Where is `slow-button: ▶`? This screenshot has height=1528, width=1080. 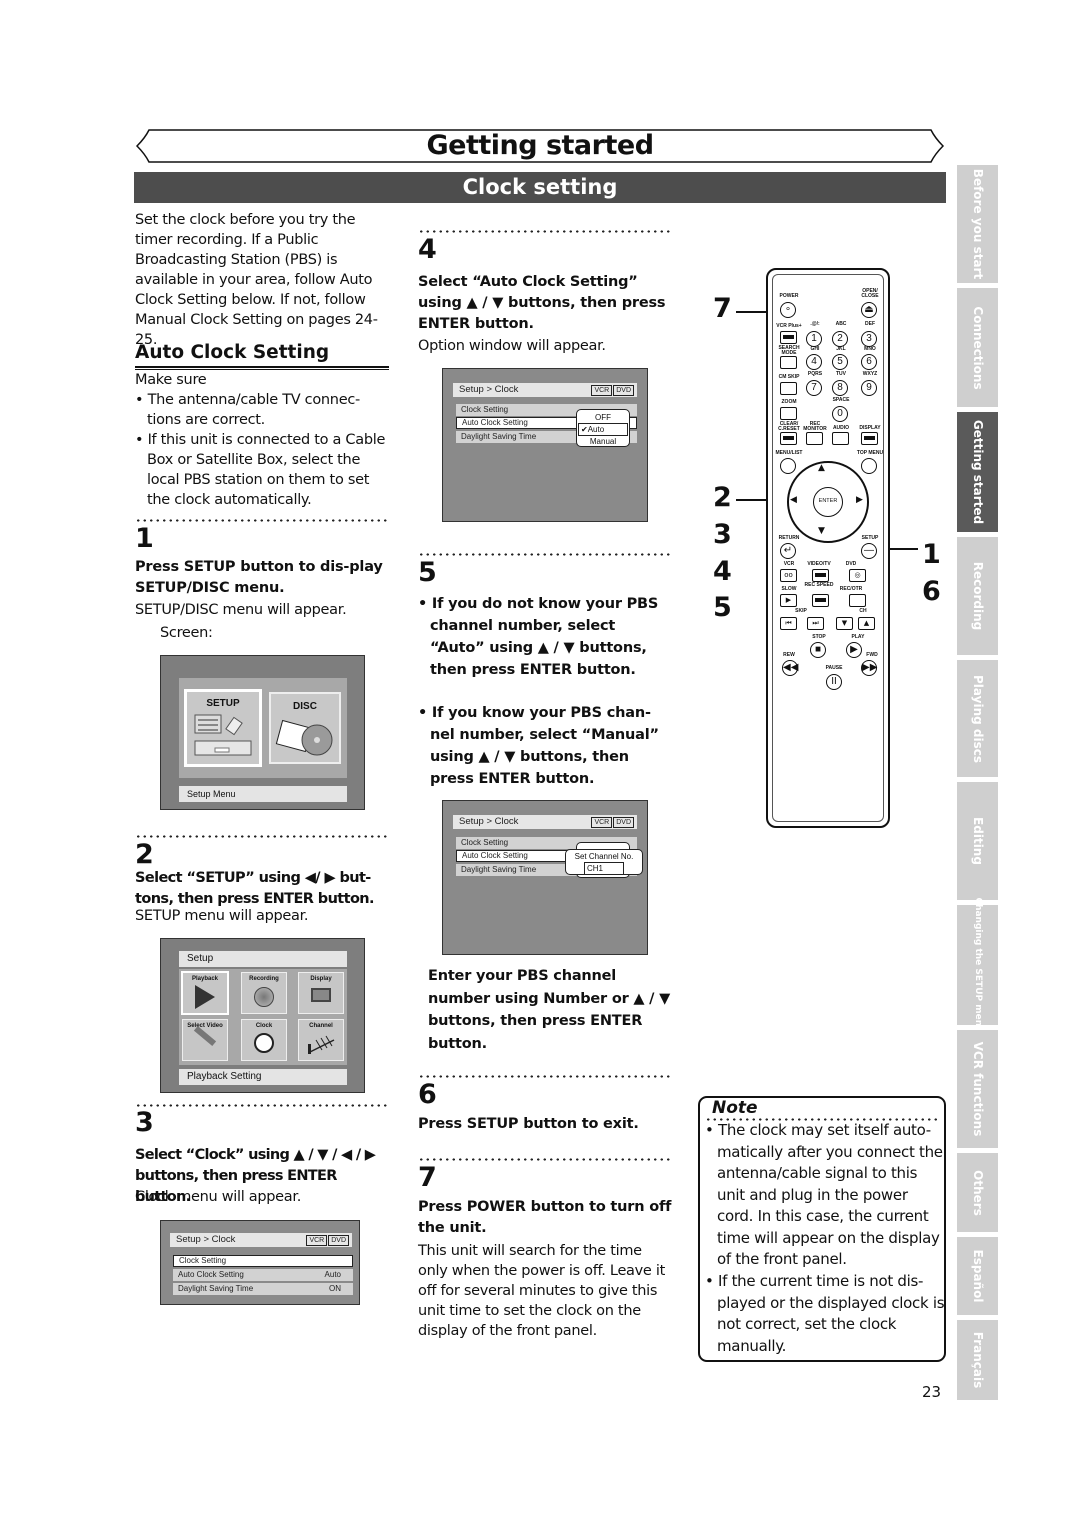 slow-button: ▶ is located at coordinates (788, 600).